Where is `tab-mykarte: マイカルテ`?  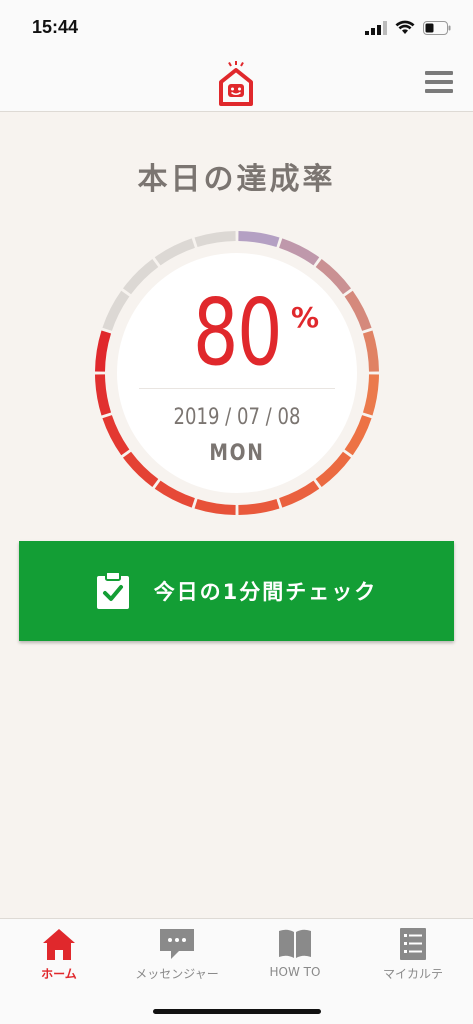 tab-mykarte: マイカルテ is located at coordinates (413, 954).